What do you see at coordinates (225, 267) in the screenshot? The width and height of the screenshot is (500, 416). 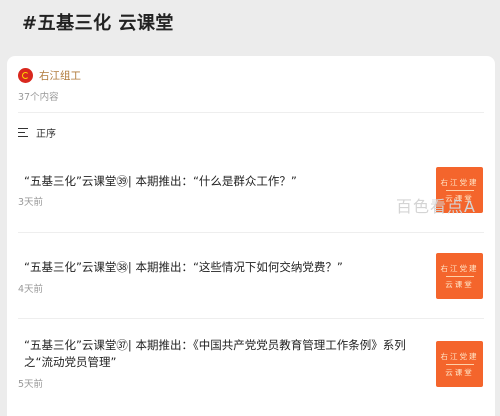 I see `article-title: “五基三化”云课堂㊳| 本期推出：“这些情况下如何交纳党费？”` at bounding box center [225, 267].